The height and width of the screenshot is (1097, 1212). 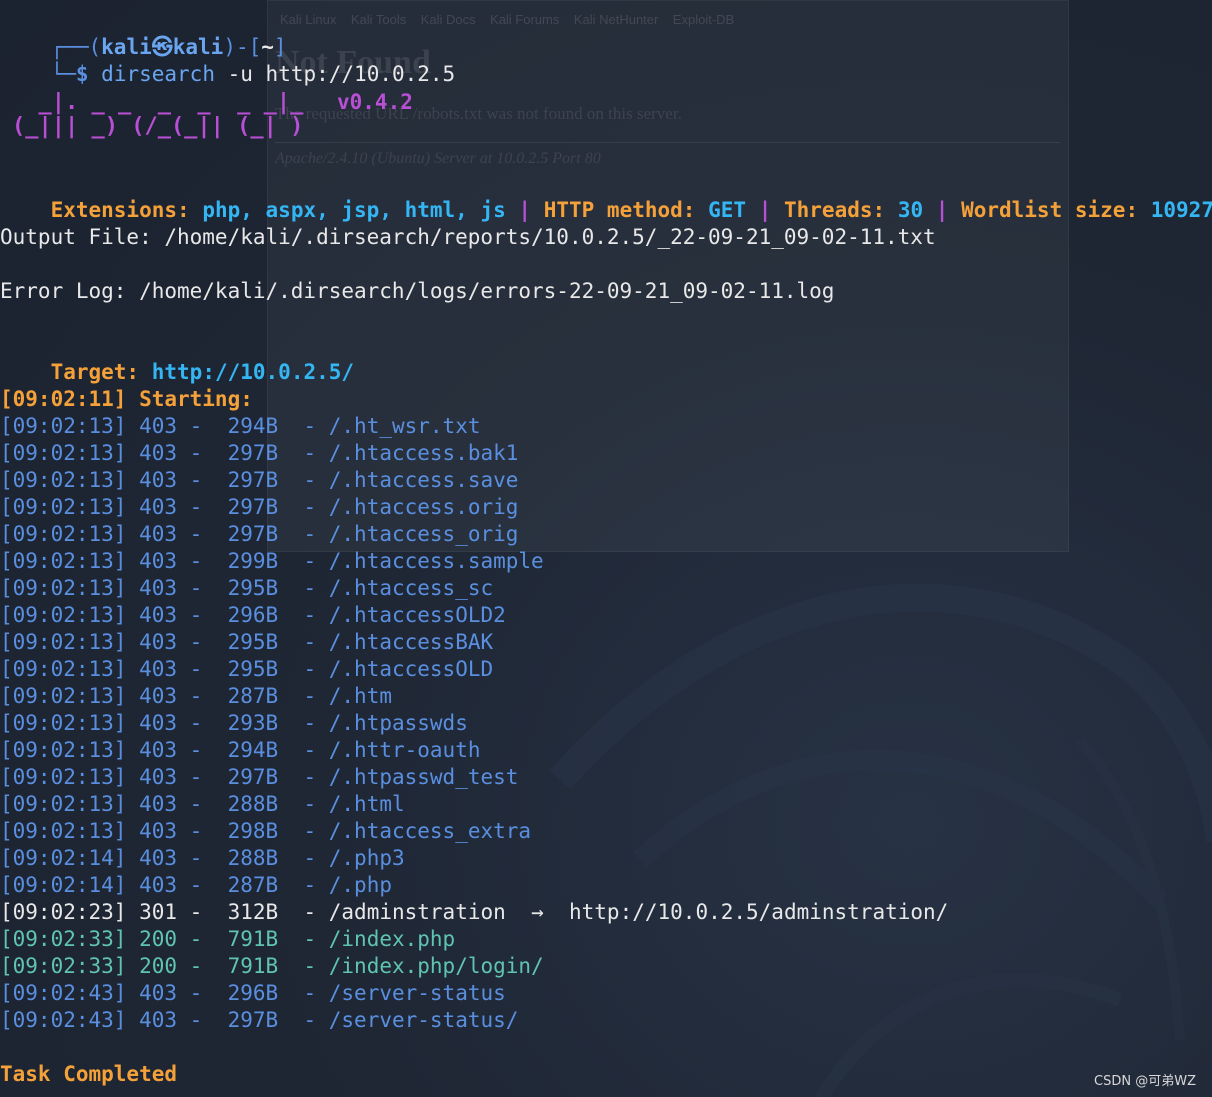 I want to click on result-path: /.htpasswds, so click(x=398, y=723).